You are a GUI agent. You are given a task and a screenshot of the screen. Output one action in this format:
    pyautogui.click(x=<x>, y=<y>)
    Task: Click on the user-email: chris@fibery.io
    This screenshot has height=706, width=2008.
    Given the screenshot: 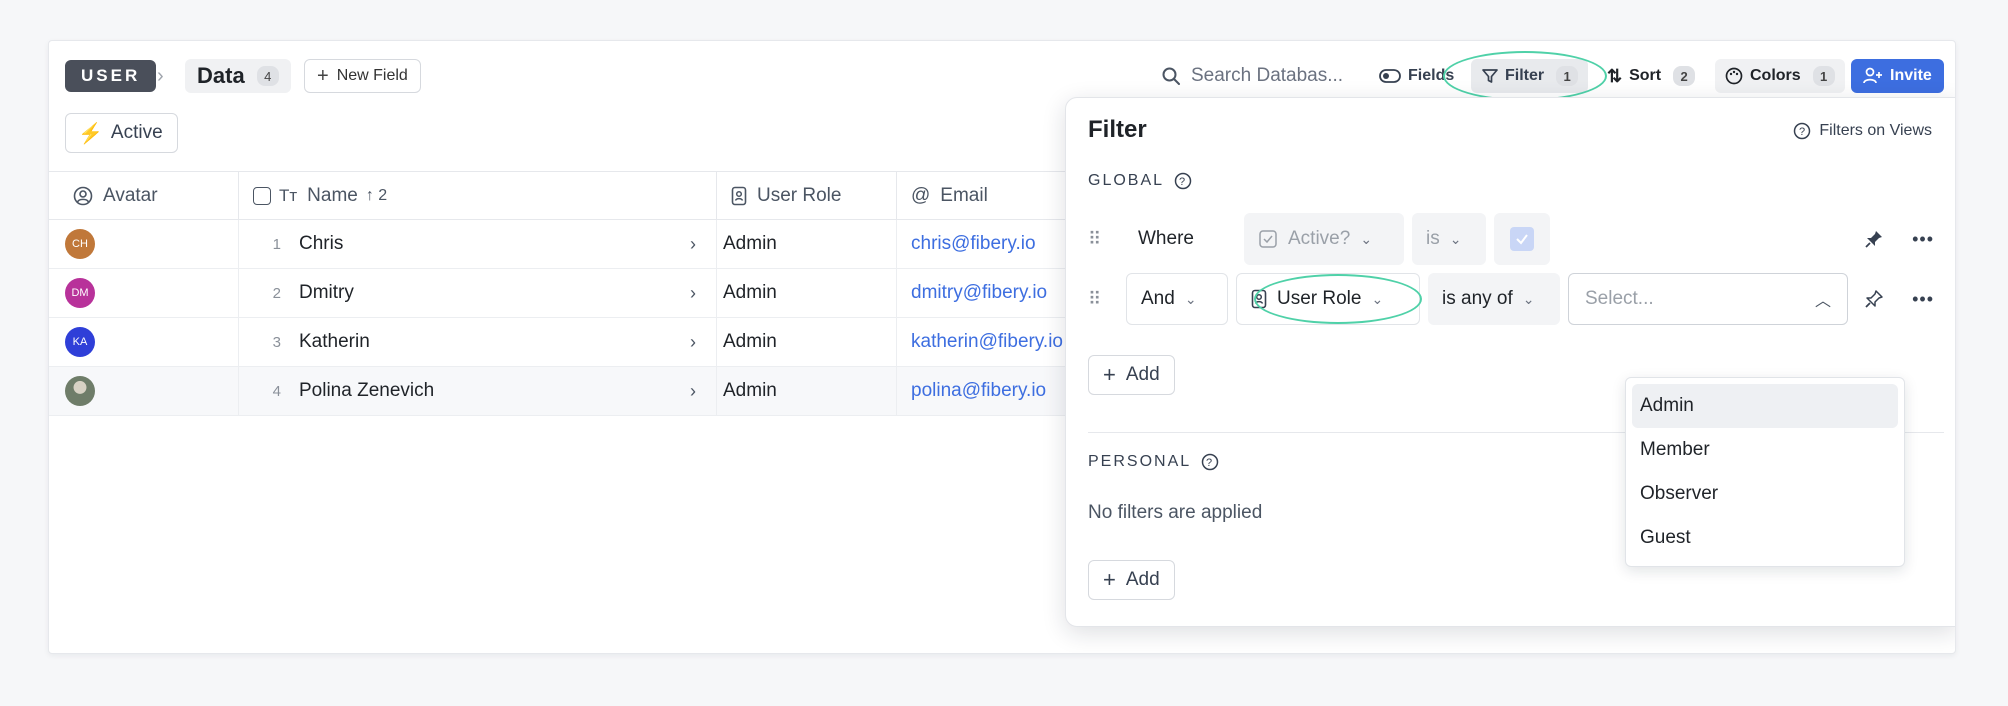 What is the action you would take?
    pyautogui.click(x=973, y=244)
    